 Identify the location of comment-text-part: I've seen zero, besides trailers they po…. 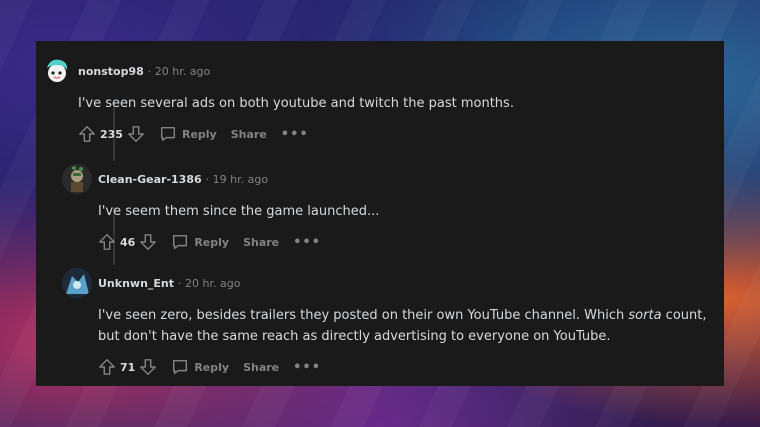
(363, 315).